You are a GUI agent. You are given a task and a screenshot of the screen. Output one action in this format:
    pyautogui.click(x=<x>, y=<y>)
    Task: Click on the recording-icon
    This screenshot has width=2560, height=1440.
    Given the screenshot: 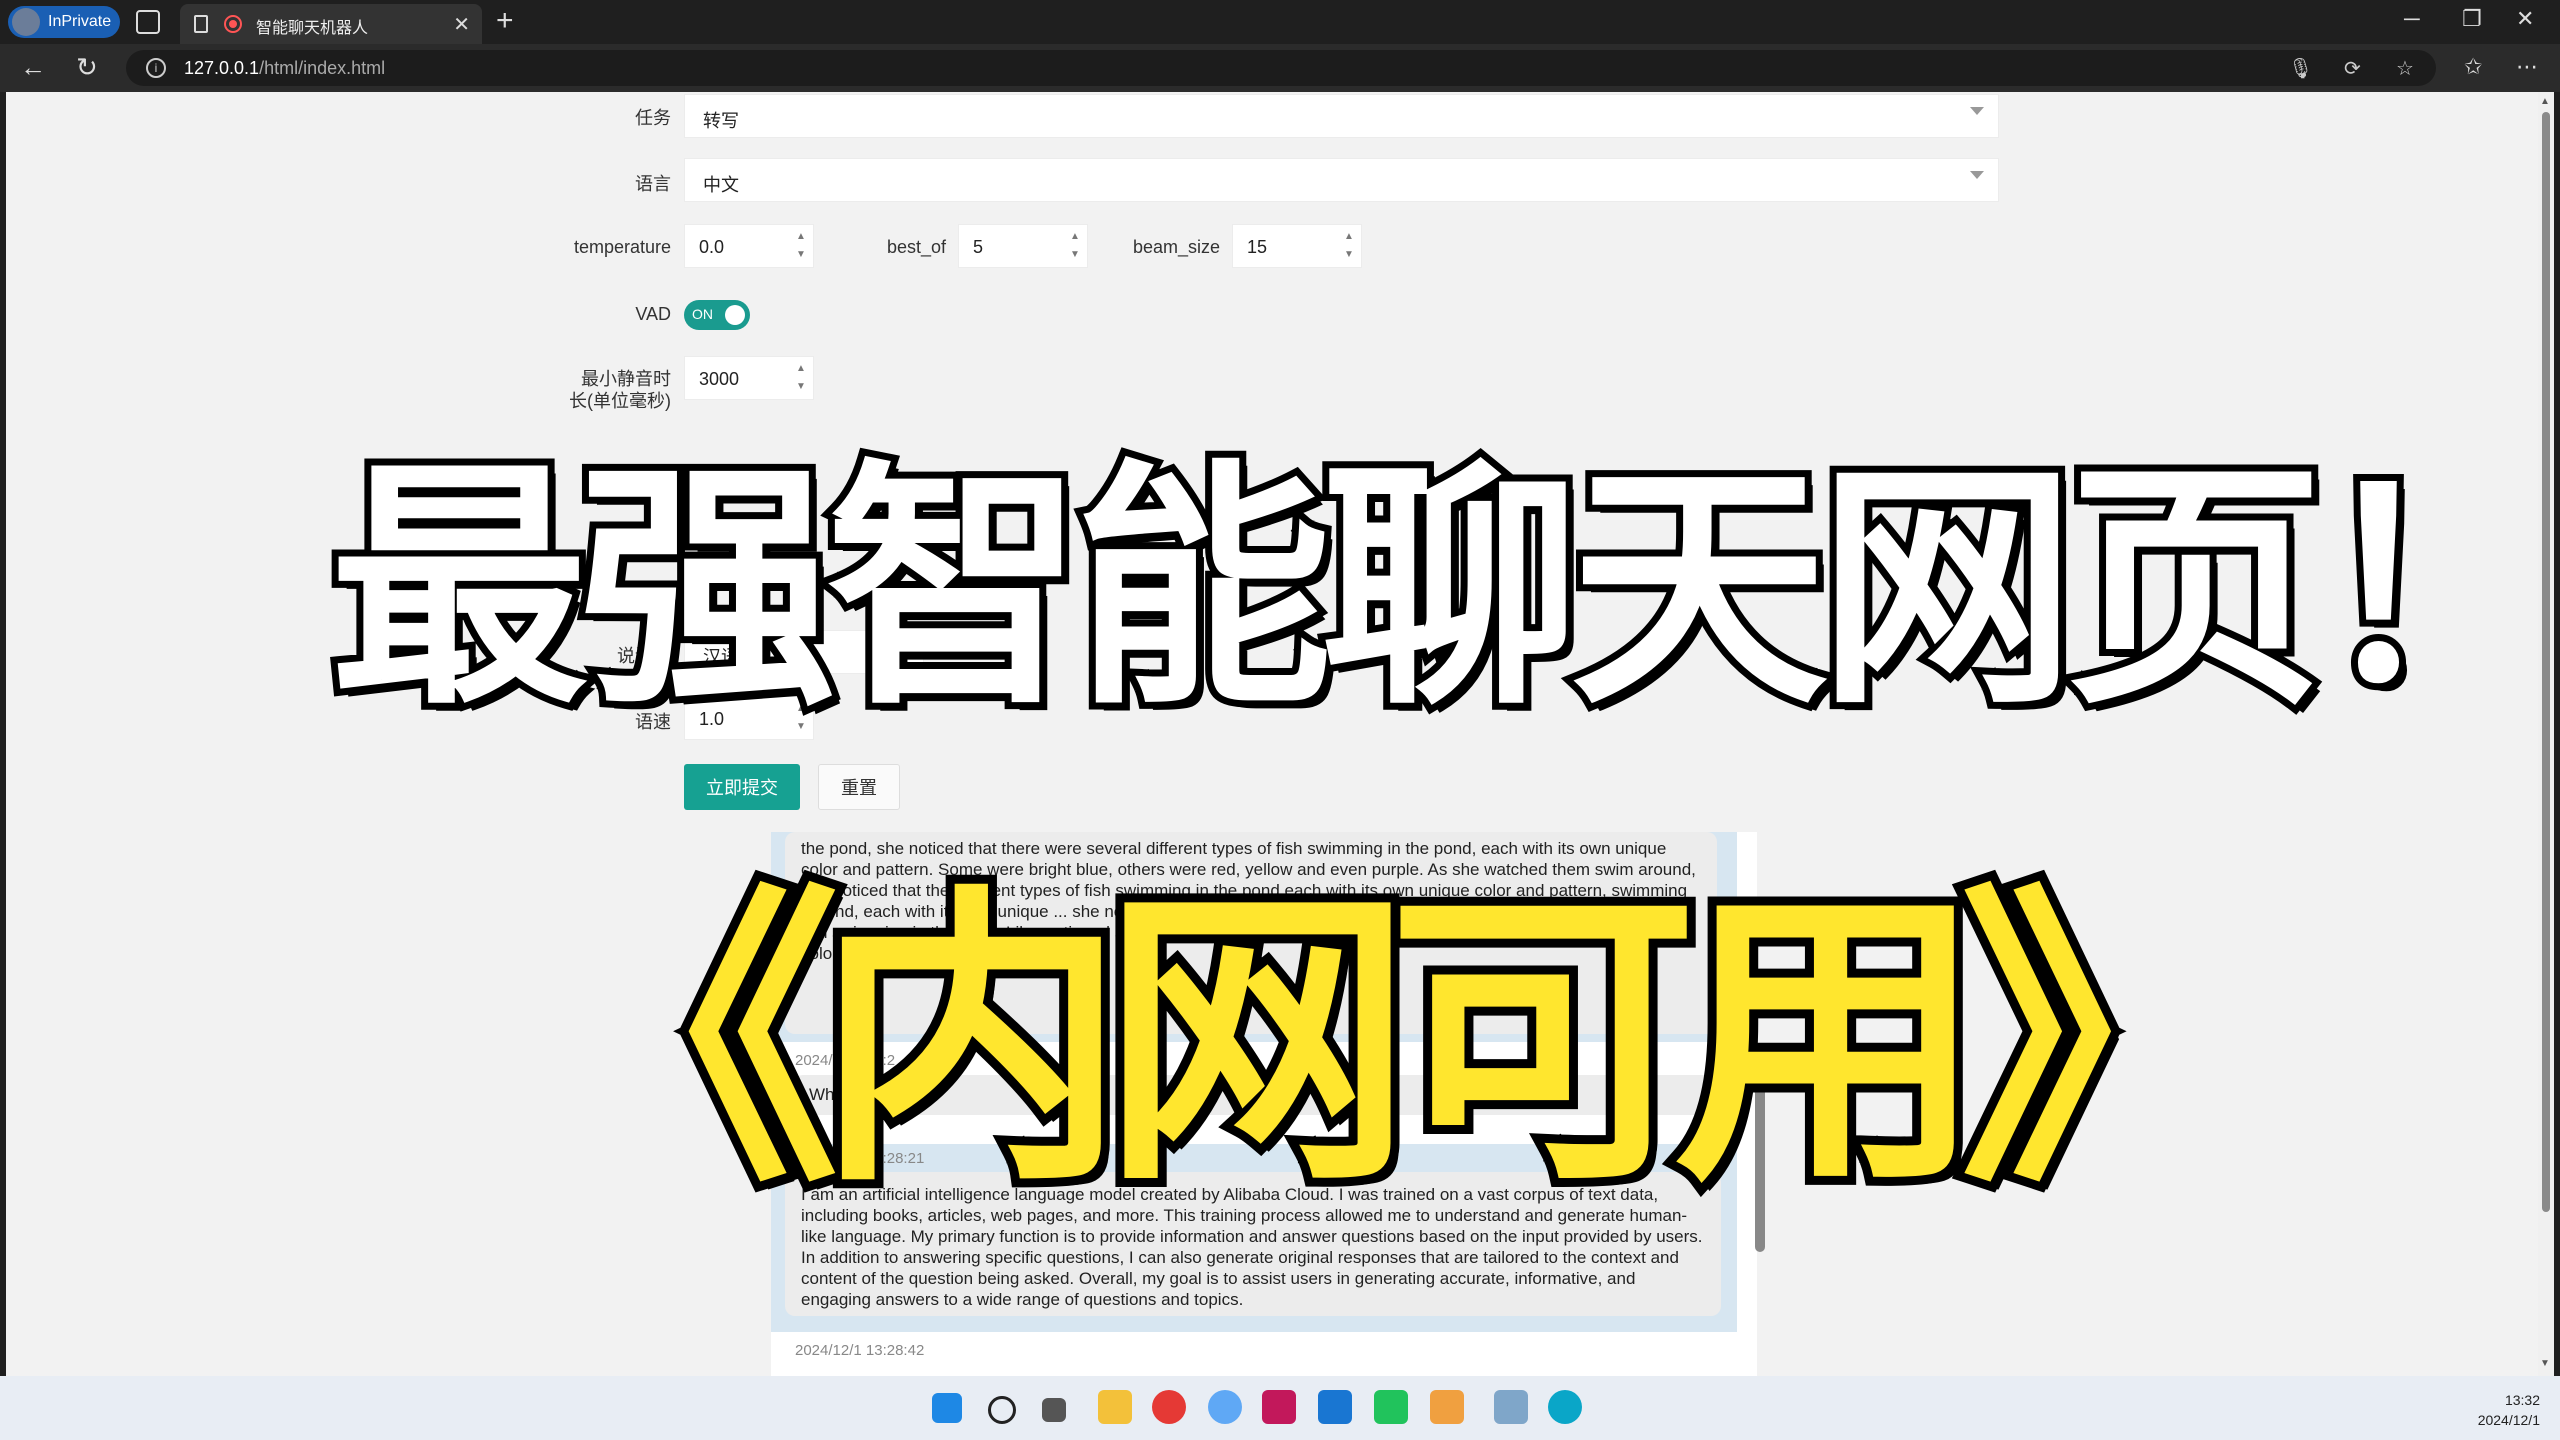 What is the action you would take?
    pyautogui.click(x=233, y=24)
    